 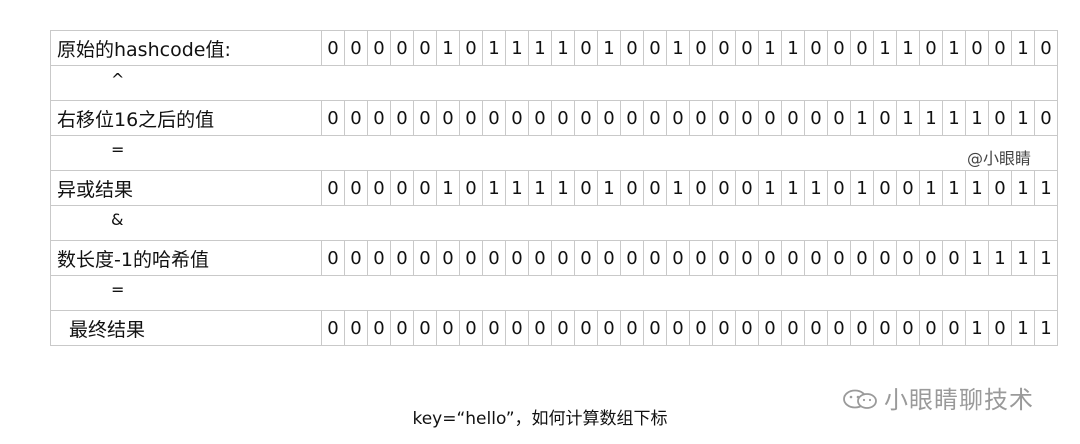 What do you see at coordinates (554, 223) in the screenshot?
I see `operator-row: &` at bounding box center [554, 223].